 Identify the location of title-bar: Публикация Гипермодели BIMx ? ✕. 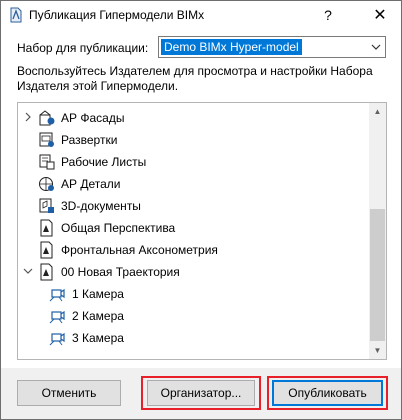
(201, 15).